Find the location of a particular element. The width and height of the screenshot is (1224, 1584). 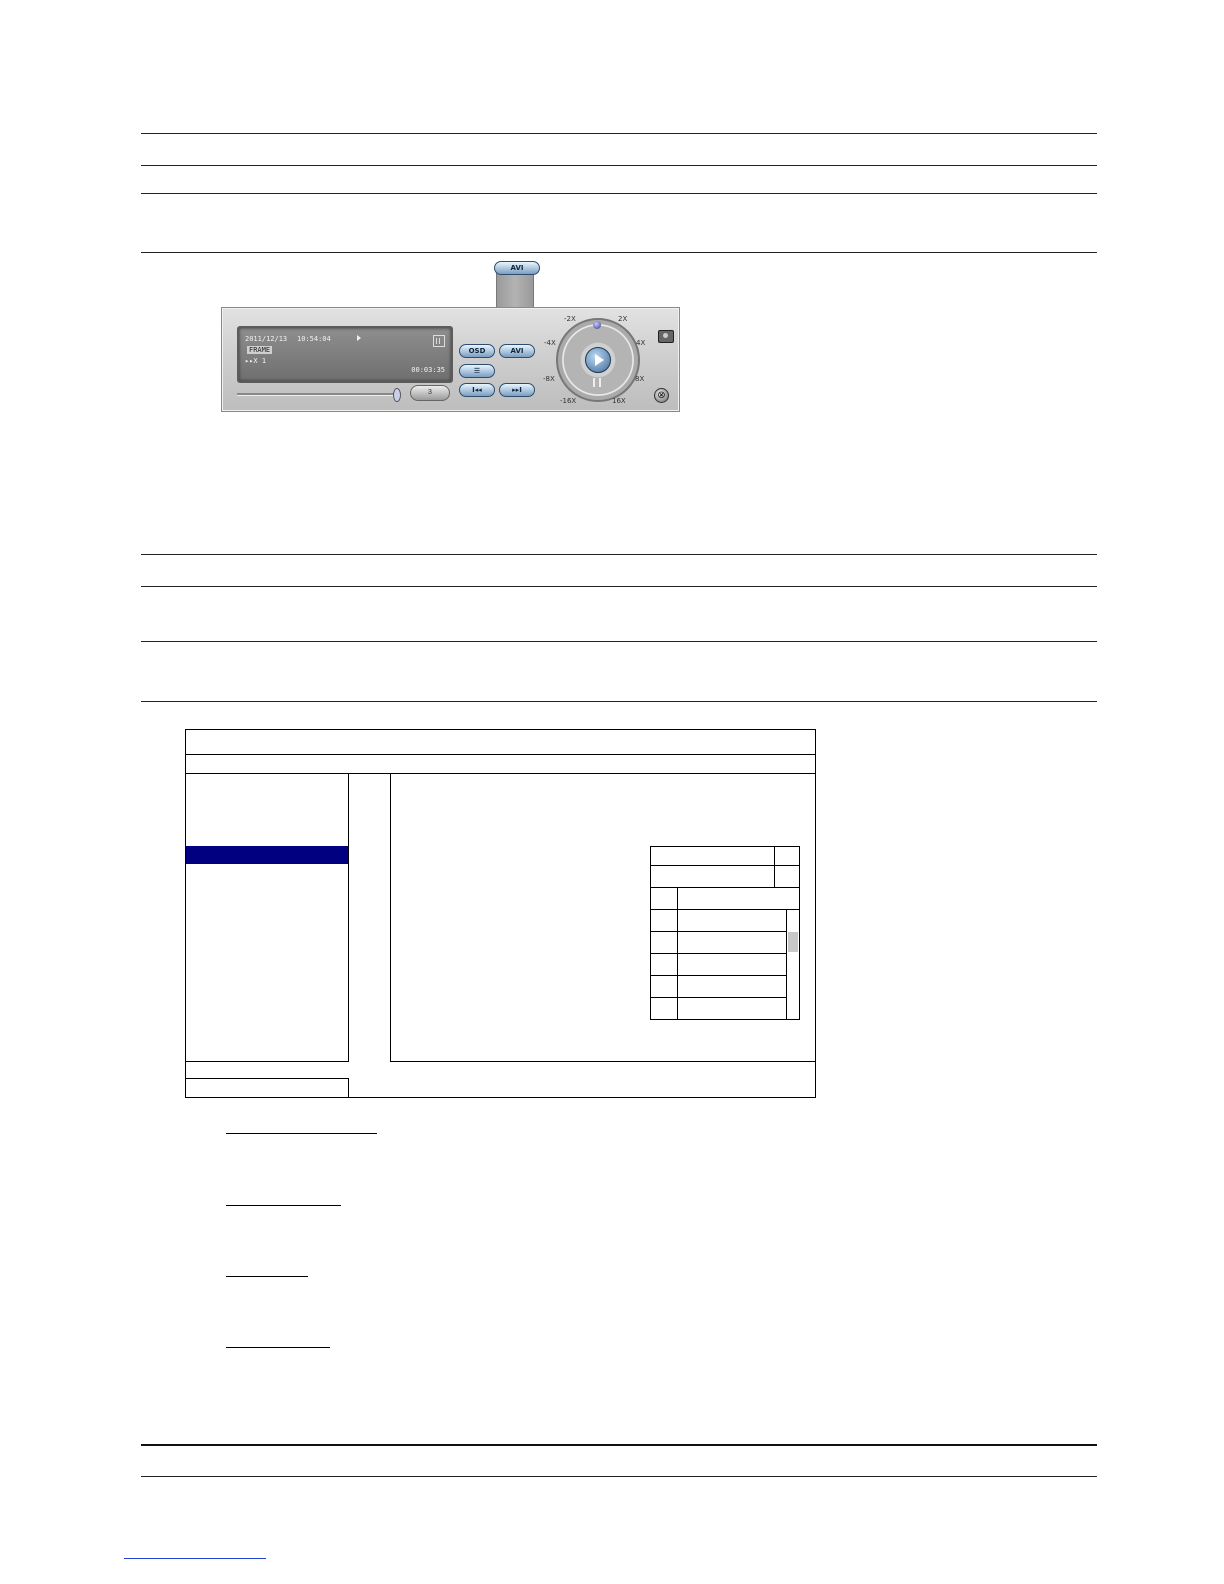

play-icon is located at coordinates (598, 360).